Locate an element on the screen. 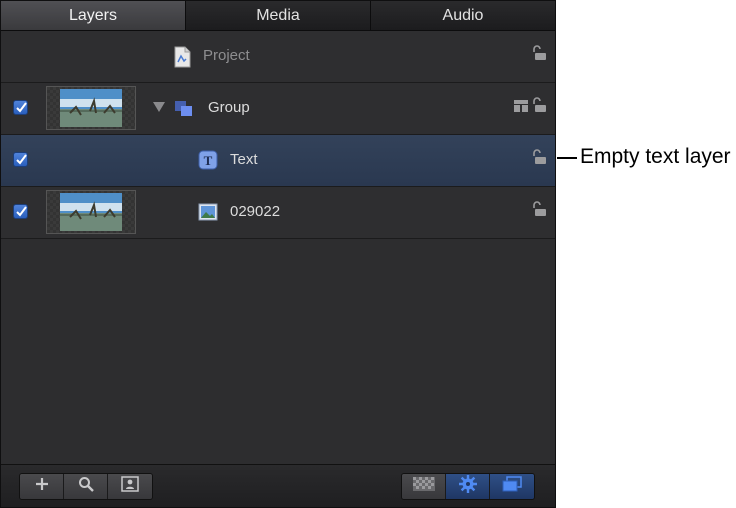  gear-icon is located at coordinates (467, 486).